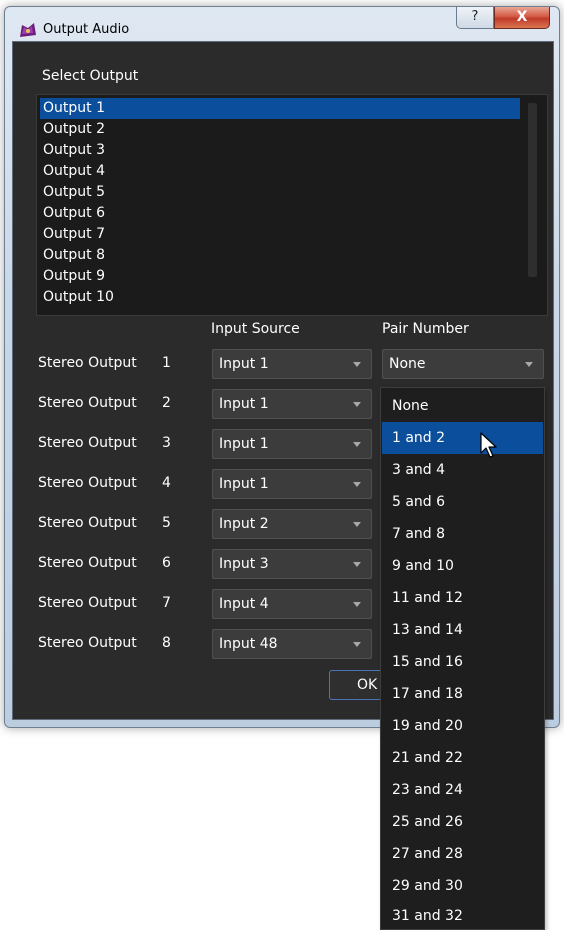  I want to click on input-source-header: Input Source, so click(255, 329).